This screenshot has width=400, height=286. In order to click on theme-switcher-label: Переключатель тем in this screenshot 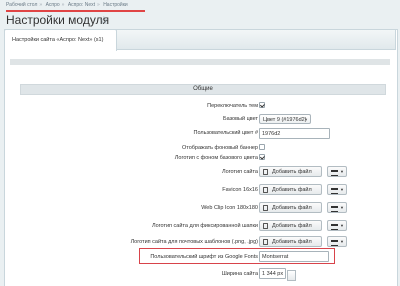, I will do `click(232, 106)`.